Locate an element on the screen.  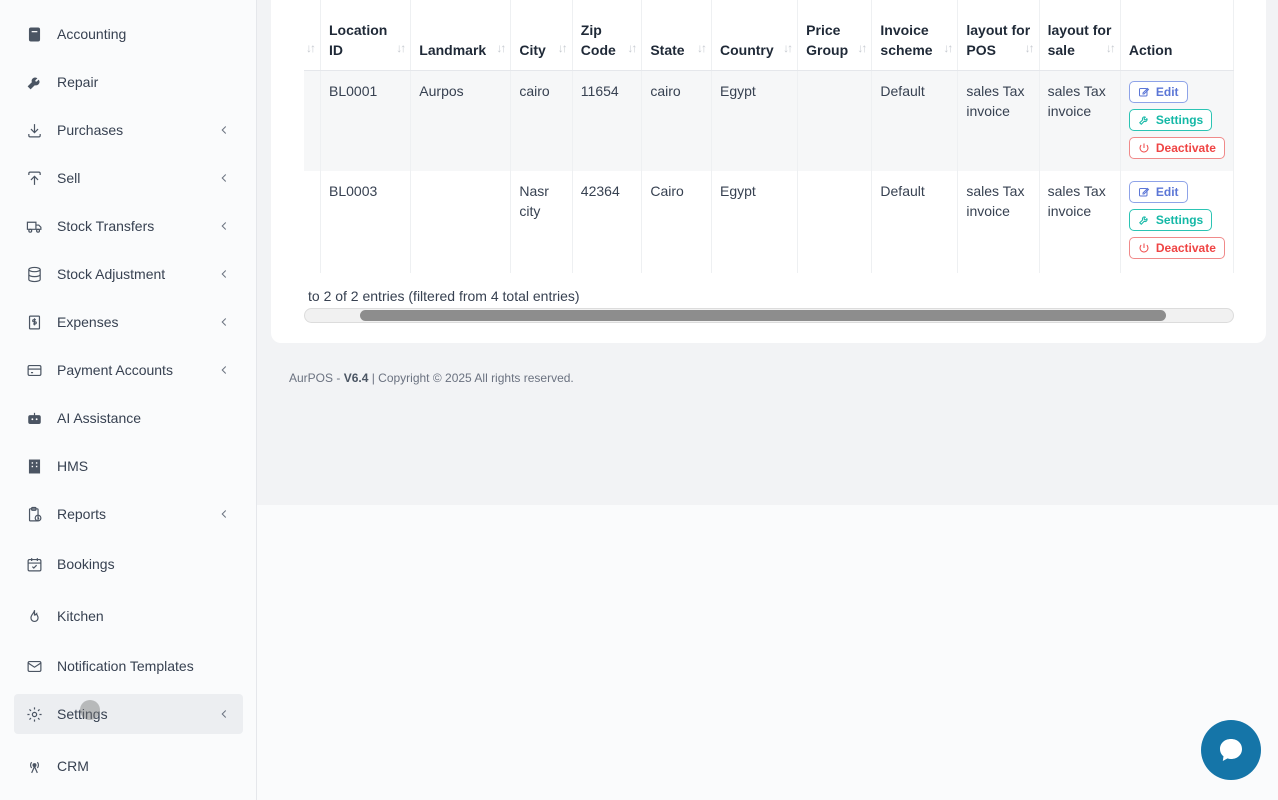
column-header-label: Location ID is located at coordinates (358, 39).